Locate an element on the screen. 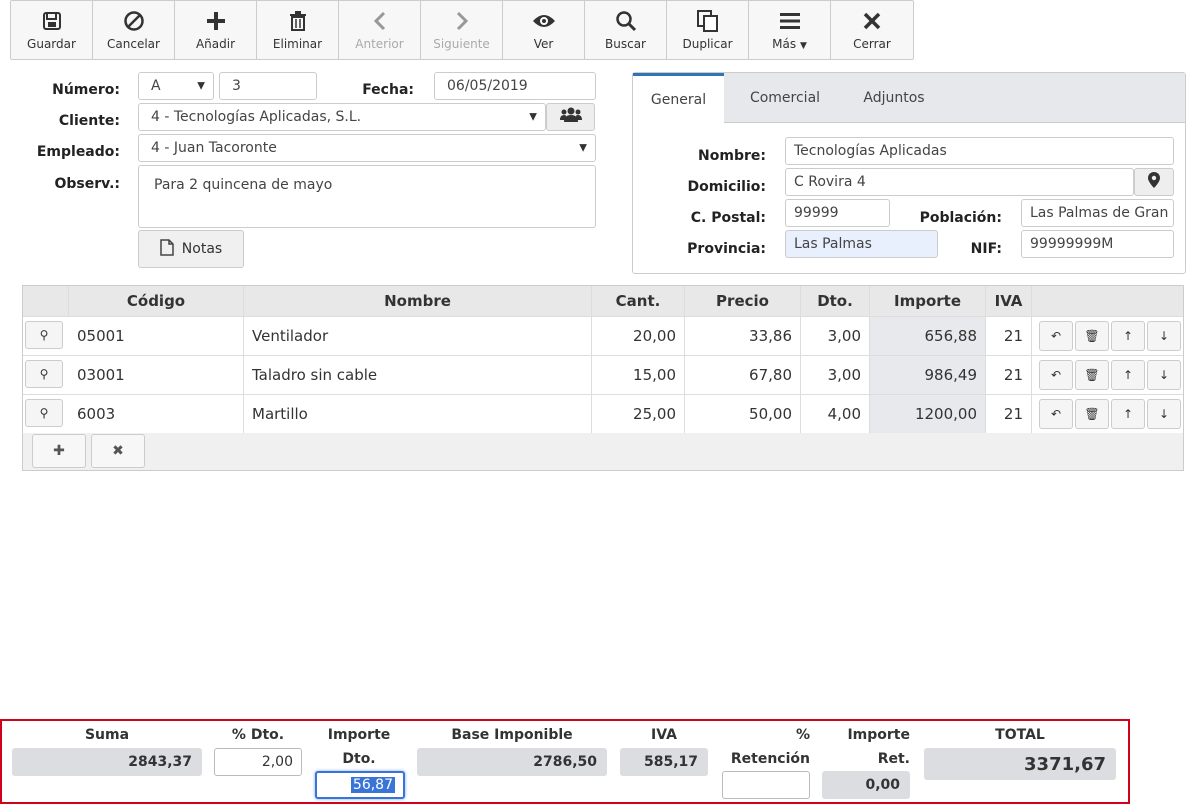 This screenshot has width=1188, height=810. table-header-dto: Dto. is located at coordinates (835, 301).